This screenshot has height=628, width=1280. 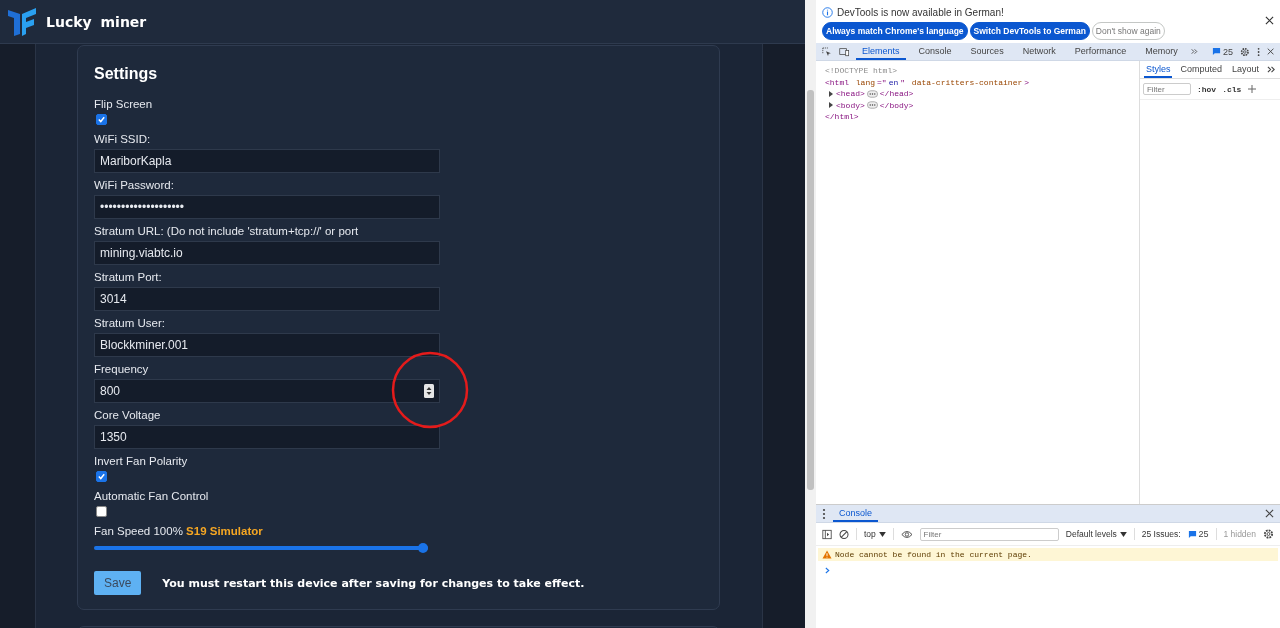 I want to click on dom-line: <body>, so click(x=850, y=105).